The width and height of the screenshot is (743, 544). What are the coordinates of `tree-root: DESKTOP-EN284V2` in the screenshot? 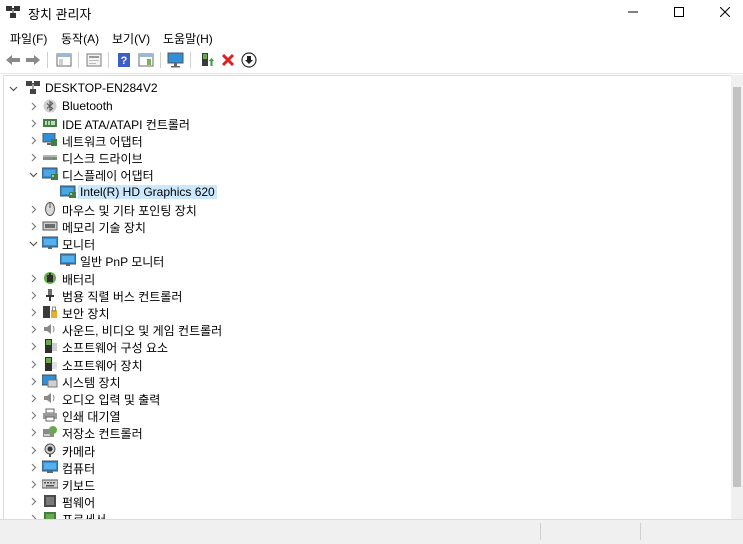 It's located at (154, 88).